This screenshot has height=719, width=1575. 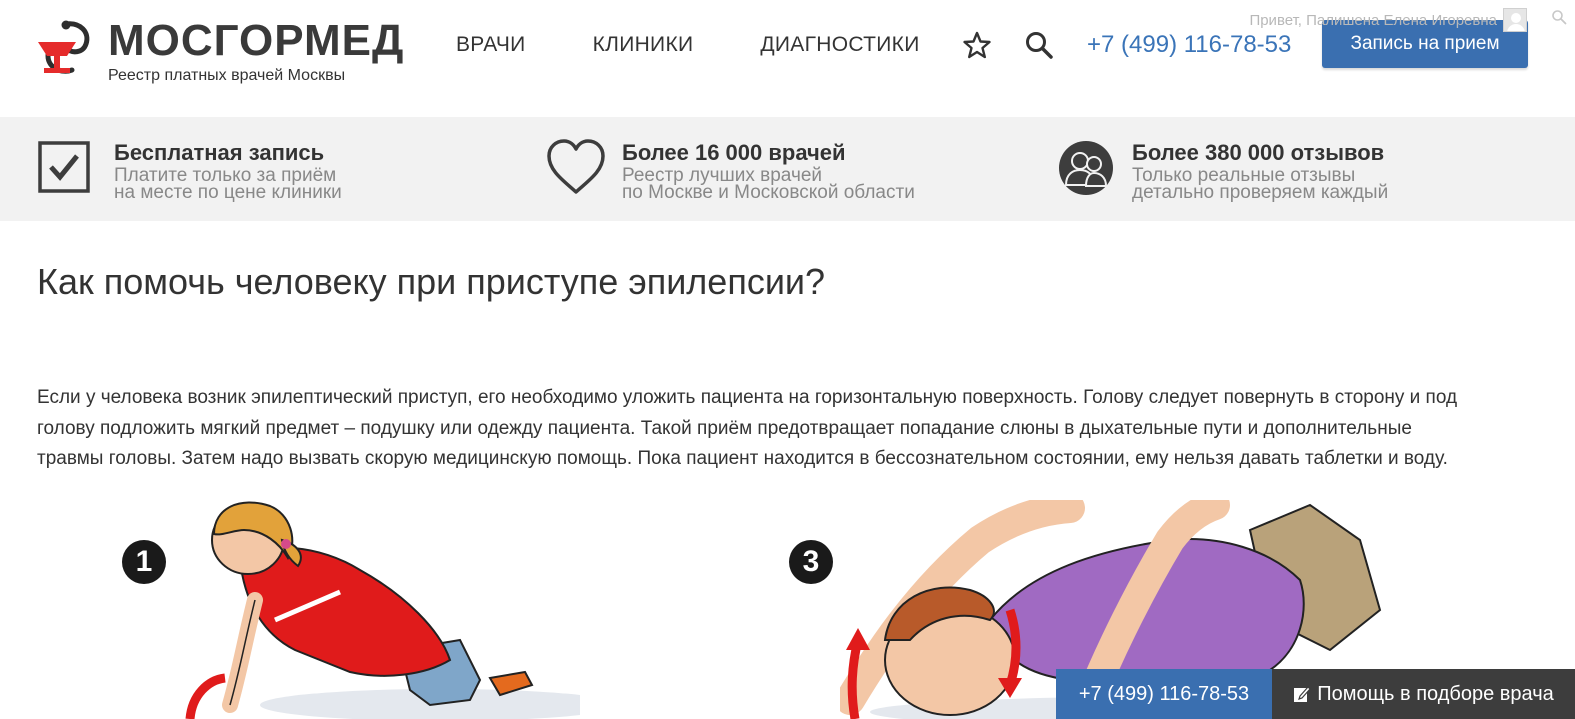 What do you see at coordinates (219, 152) in the screenshot?
I see `feature-title: Бесплатная запись` at bounding box center [219, 152].